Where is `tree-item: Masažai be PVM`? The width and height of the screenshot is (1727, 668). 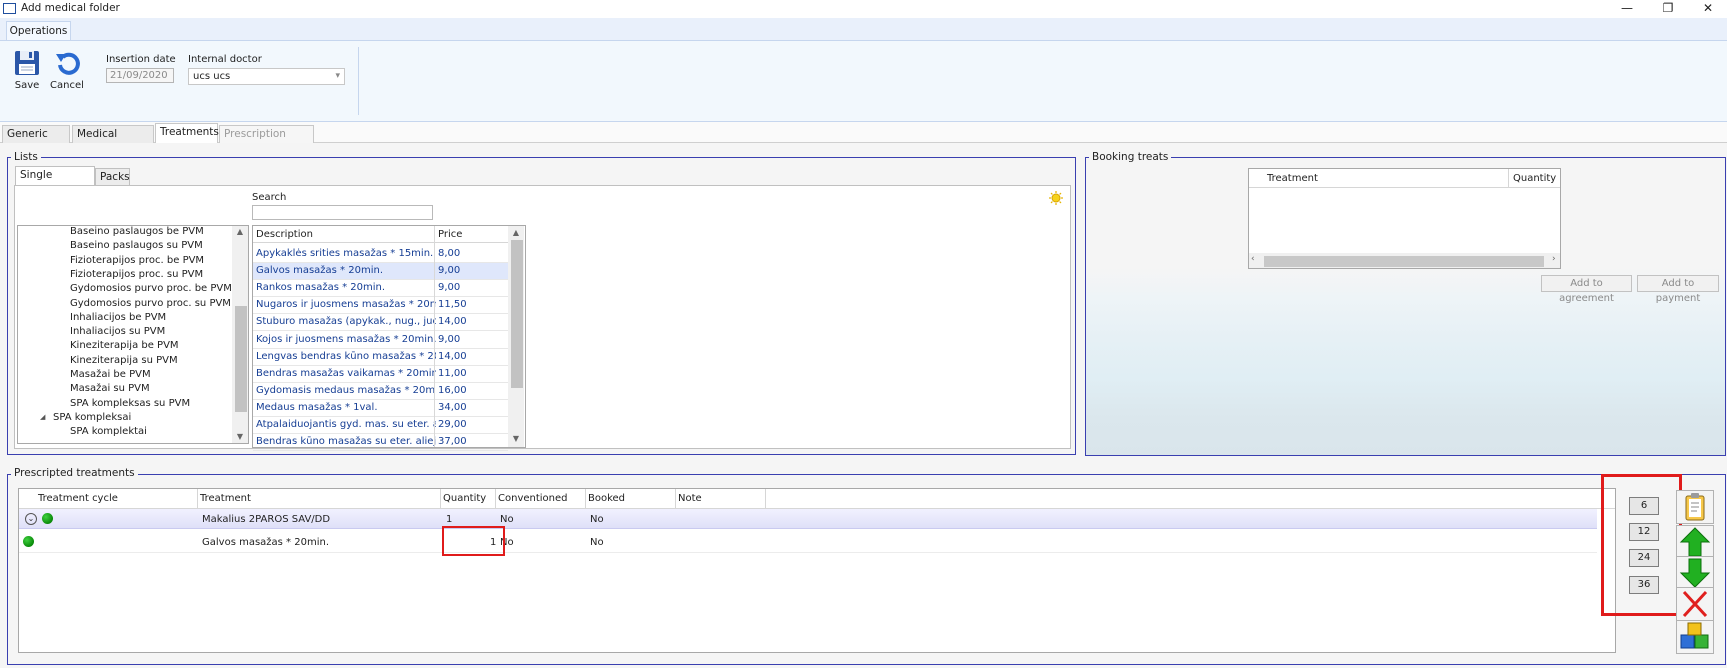 tree-item: Masažai be PVM is located at coordinates (110, 374).